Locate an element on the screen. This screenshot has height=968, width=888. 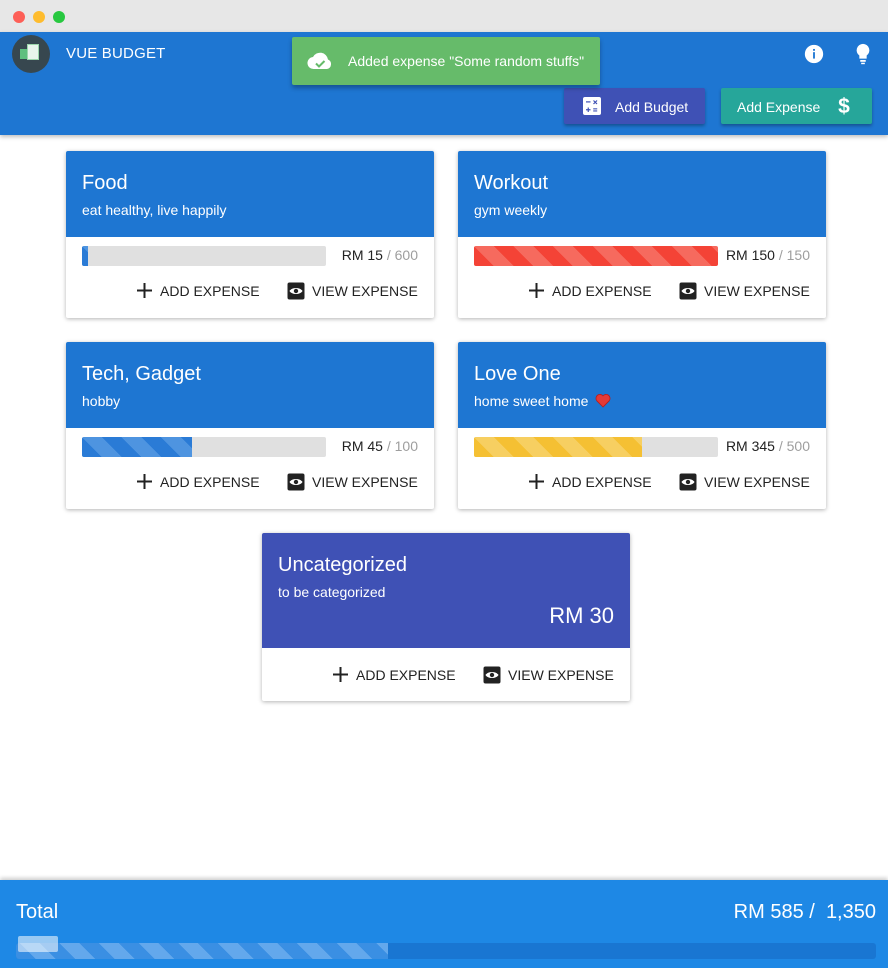
total-label: Total is located at coordinates (37, 912).